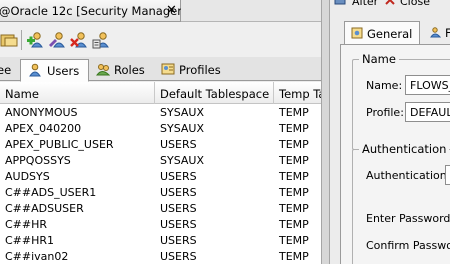  What do you see at coordinates (9, 40) in the screenshot?
I see `open-icon` at bounding box center [9, 40].